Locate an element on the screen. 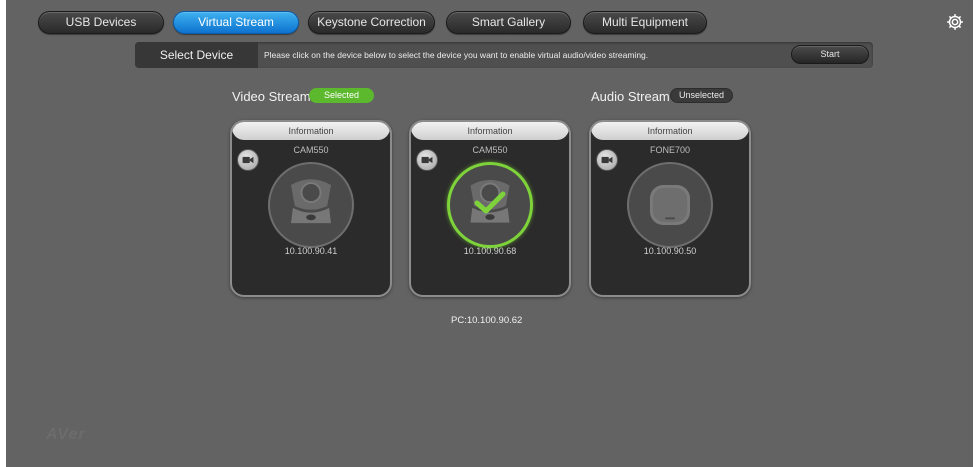 This screenshot has height=467, width=979. tab-virtual-stream: Virtual Stream is located at coordinates (236, 22).